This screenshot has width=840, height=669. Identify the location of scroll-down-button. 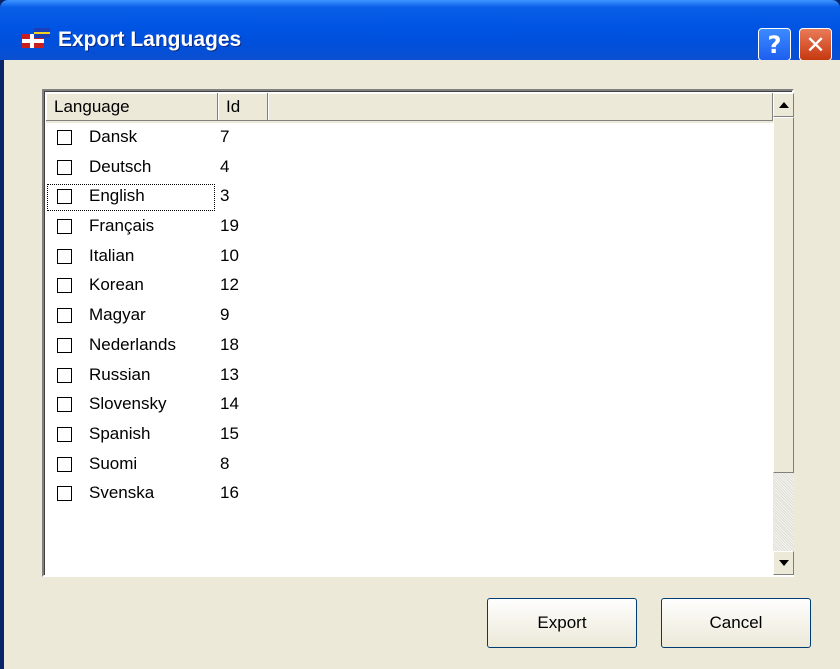
(783, 563).